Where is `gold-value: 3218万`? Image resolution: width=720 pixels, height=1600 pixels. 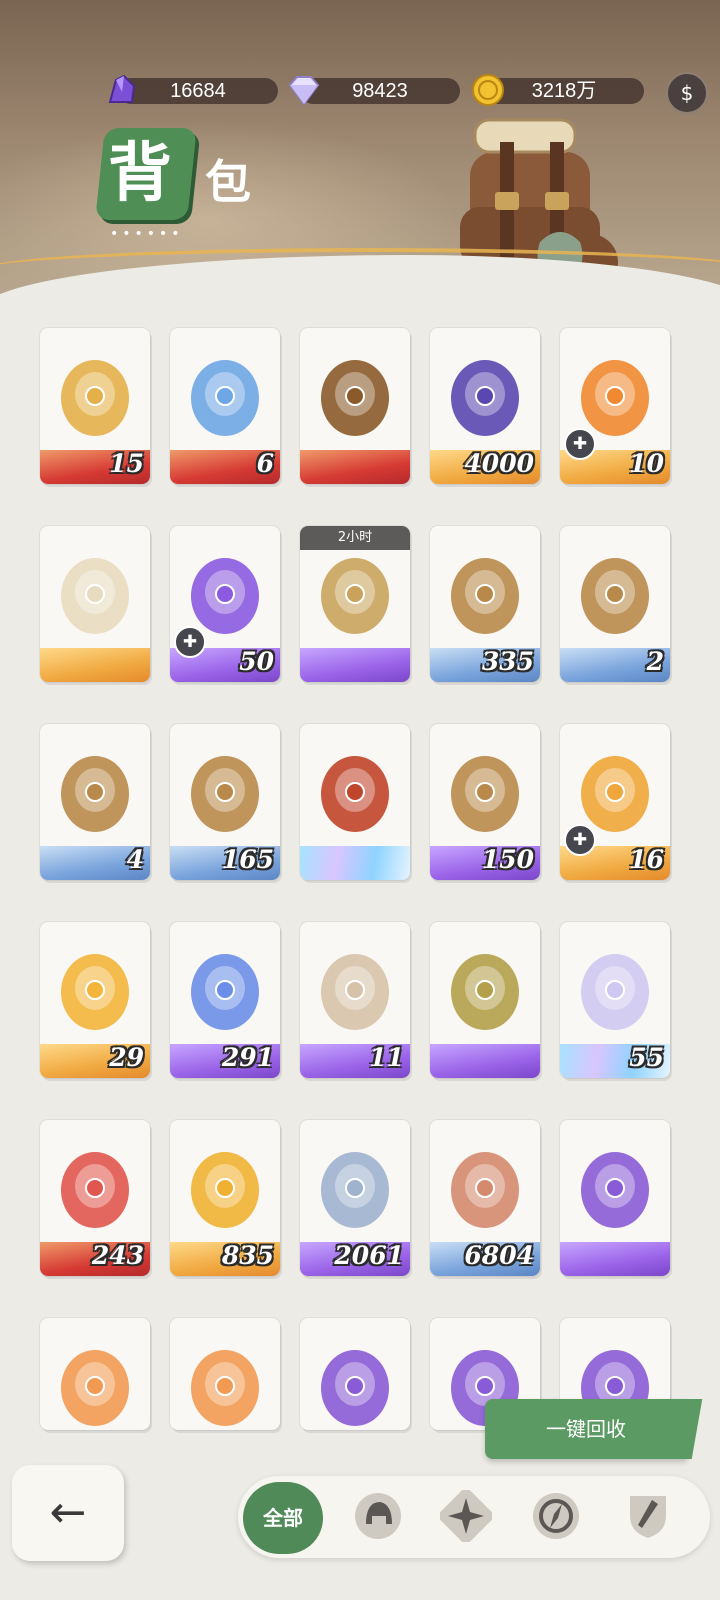
gold-value: 3218万 is located at coordinates (564, 91).